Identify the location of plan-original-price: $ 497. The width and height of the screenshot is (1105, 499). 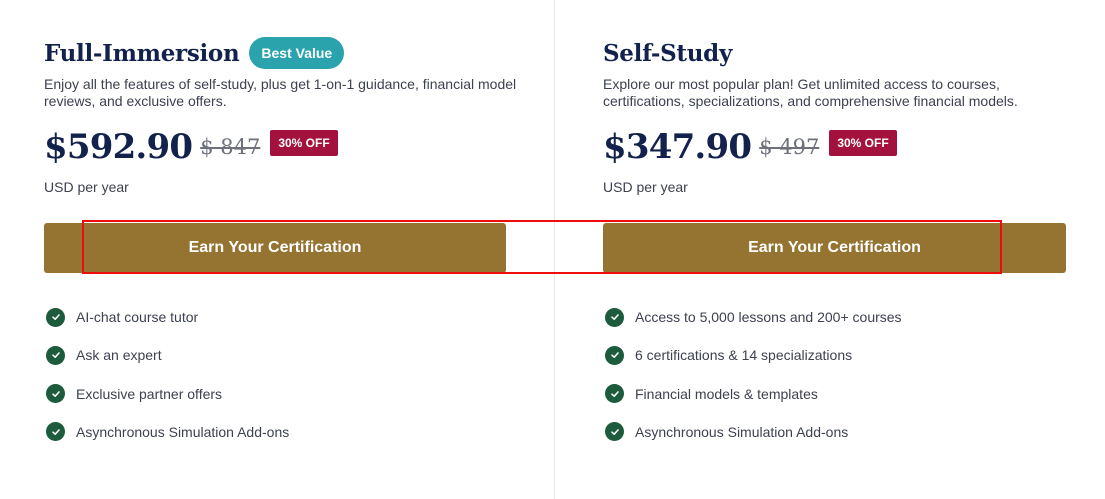
(789, 147).